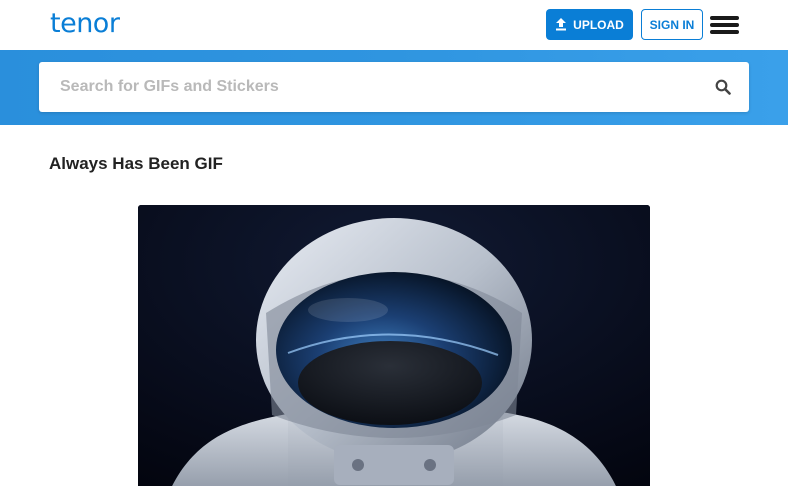 The height and width of the screenshot is (486, 800). What do you see at coordinates (561, 24) in the screenshot?
I see `upload-arrow-icon` at bounding box center [561, 24].